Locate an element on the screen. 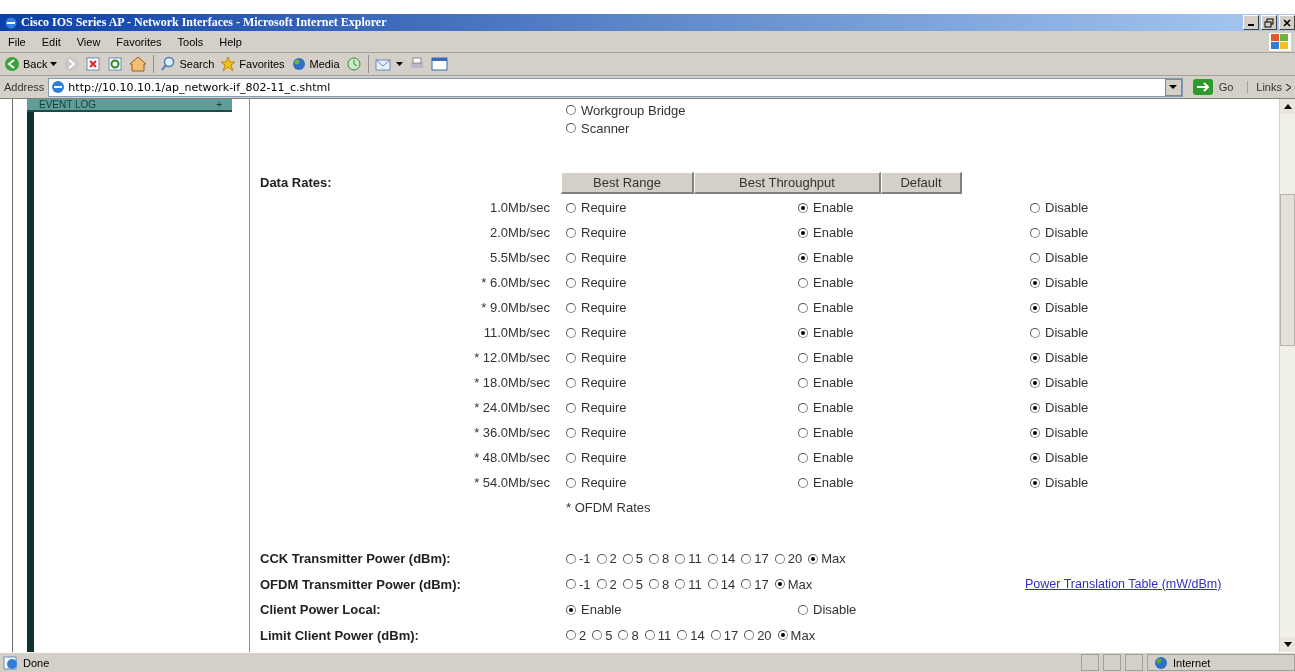 This screenshot has width=1295, height=672. go-button: Go is located at coordinates (1215, 87).